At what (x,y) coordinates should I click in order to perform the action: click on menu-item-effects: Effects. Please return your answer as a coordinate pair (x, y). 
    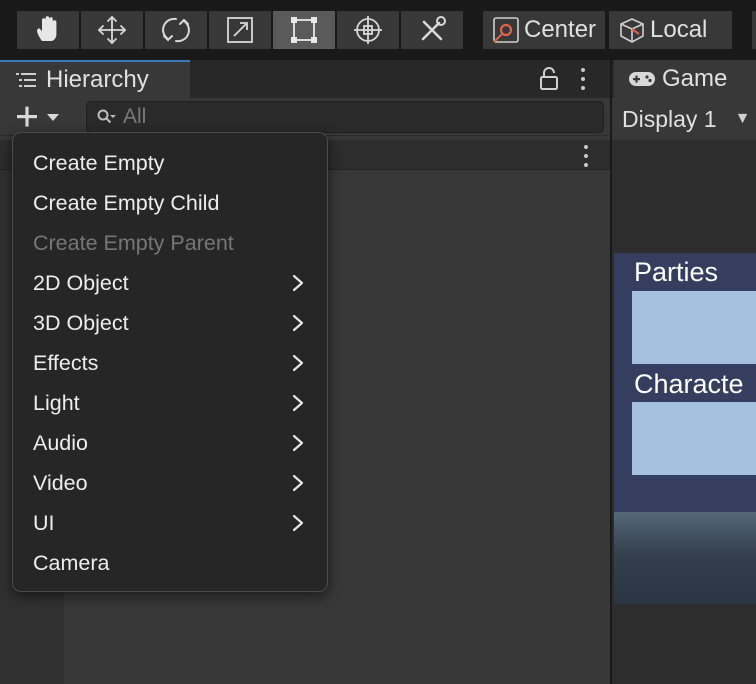
    Looking at the image, I should click on (170, 363).